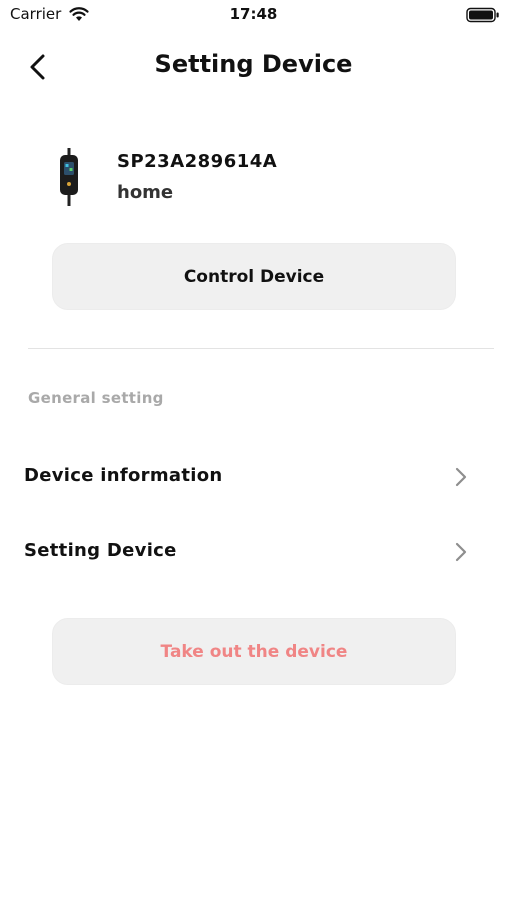 The width and height of the screenshot is (507, 900). Describe the element at coordinates (260, 180) in the screenshot. I see `device-card: SP23A289614A home` at that location.